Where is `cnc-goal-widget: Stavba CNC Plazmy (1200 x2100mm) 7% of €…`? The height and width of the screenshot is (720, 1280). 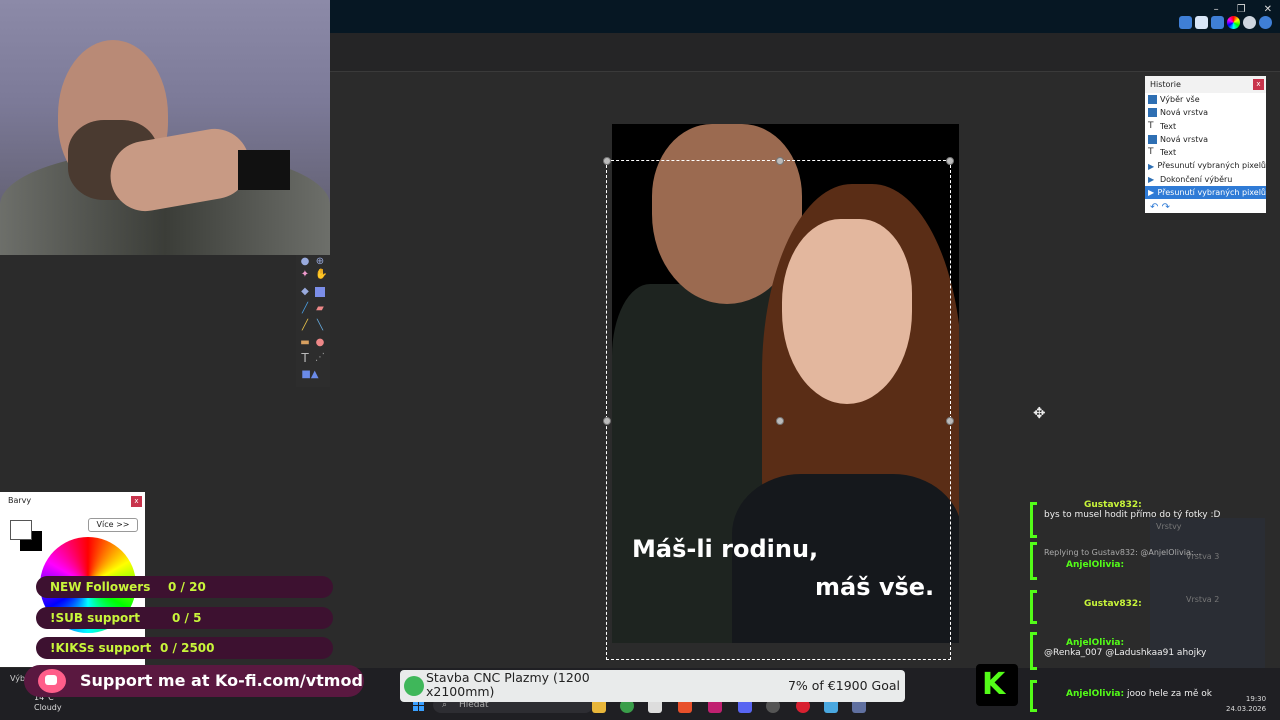
cnc-goal-widget: Stavba CNC Plazmy (1200 x2100mm) 7% of €… is located at coordinates (652, 686).